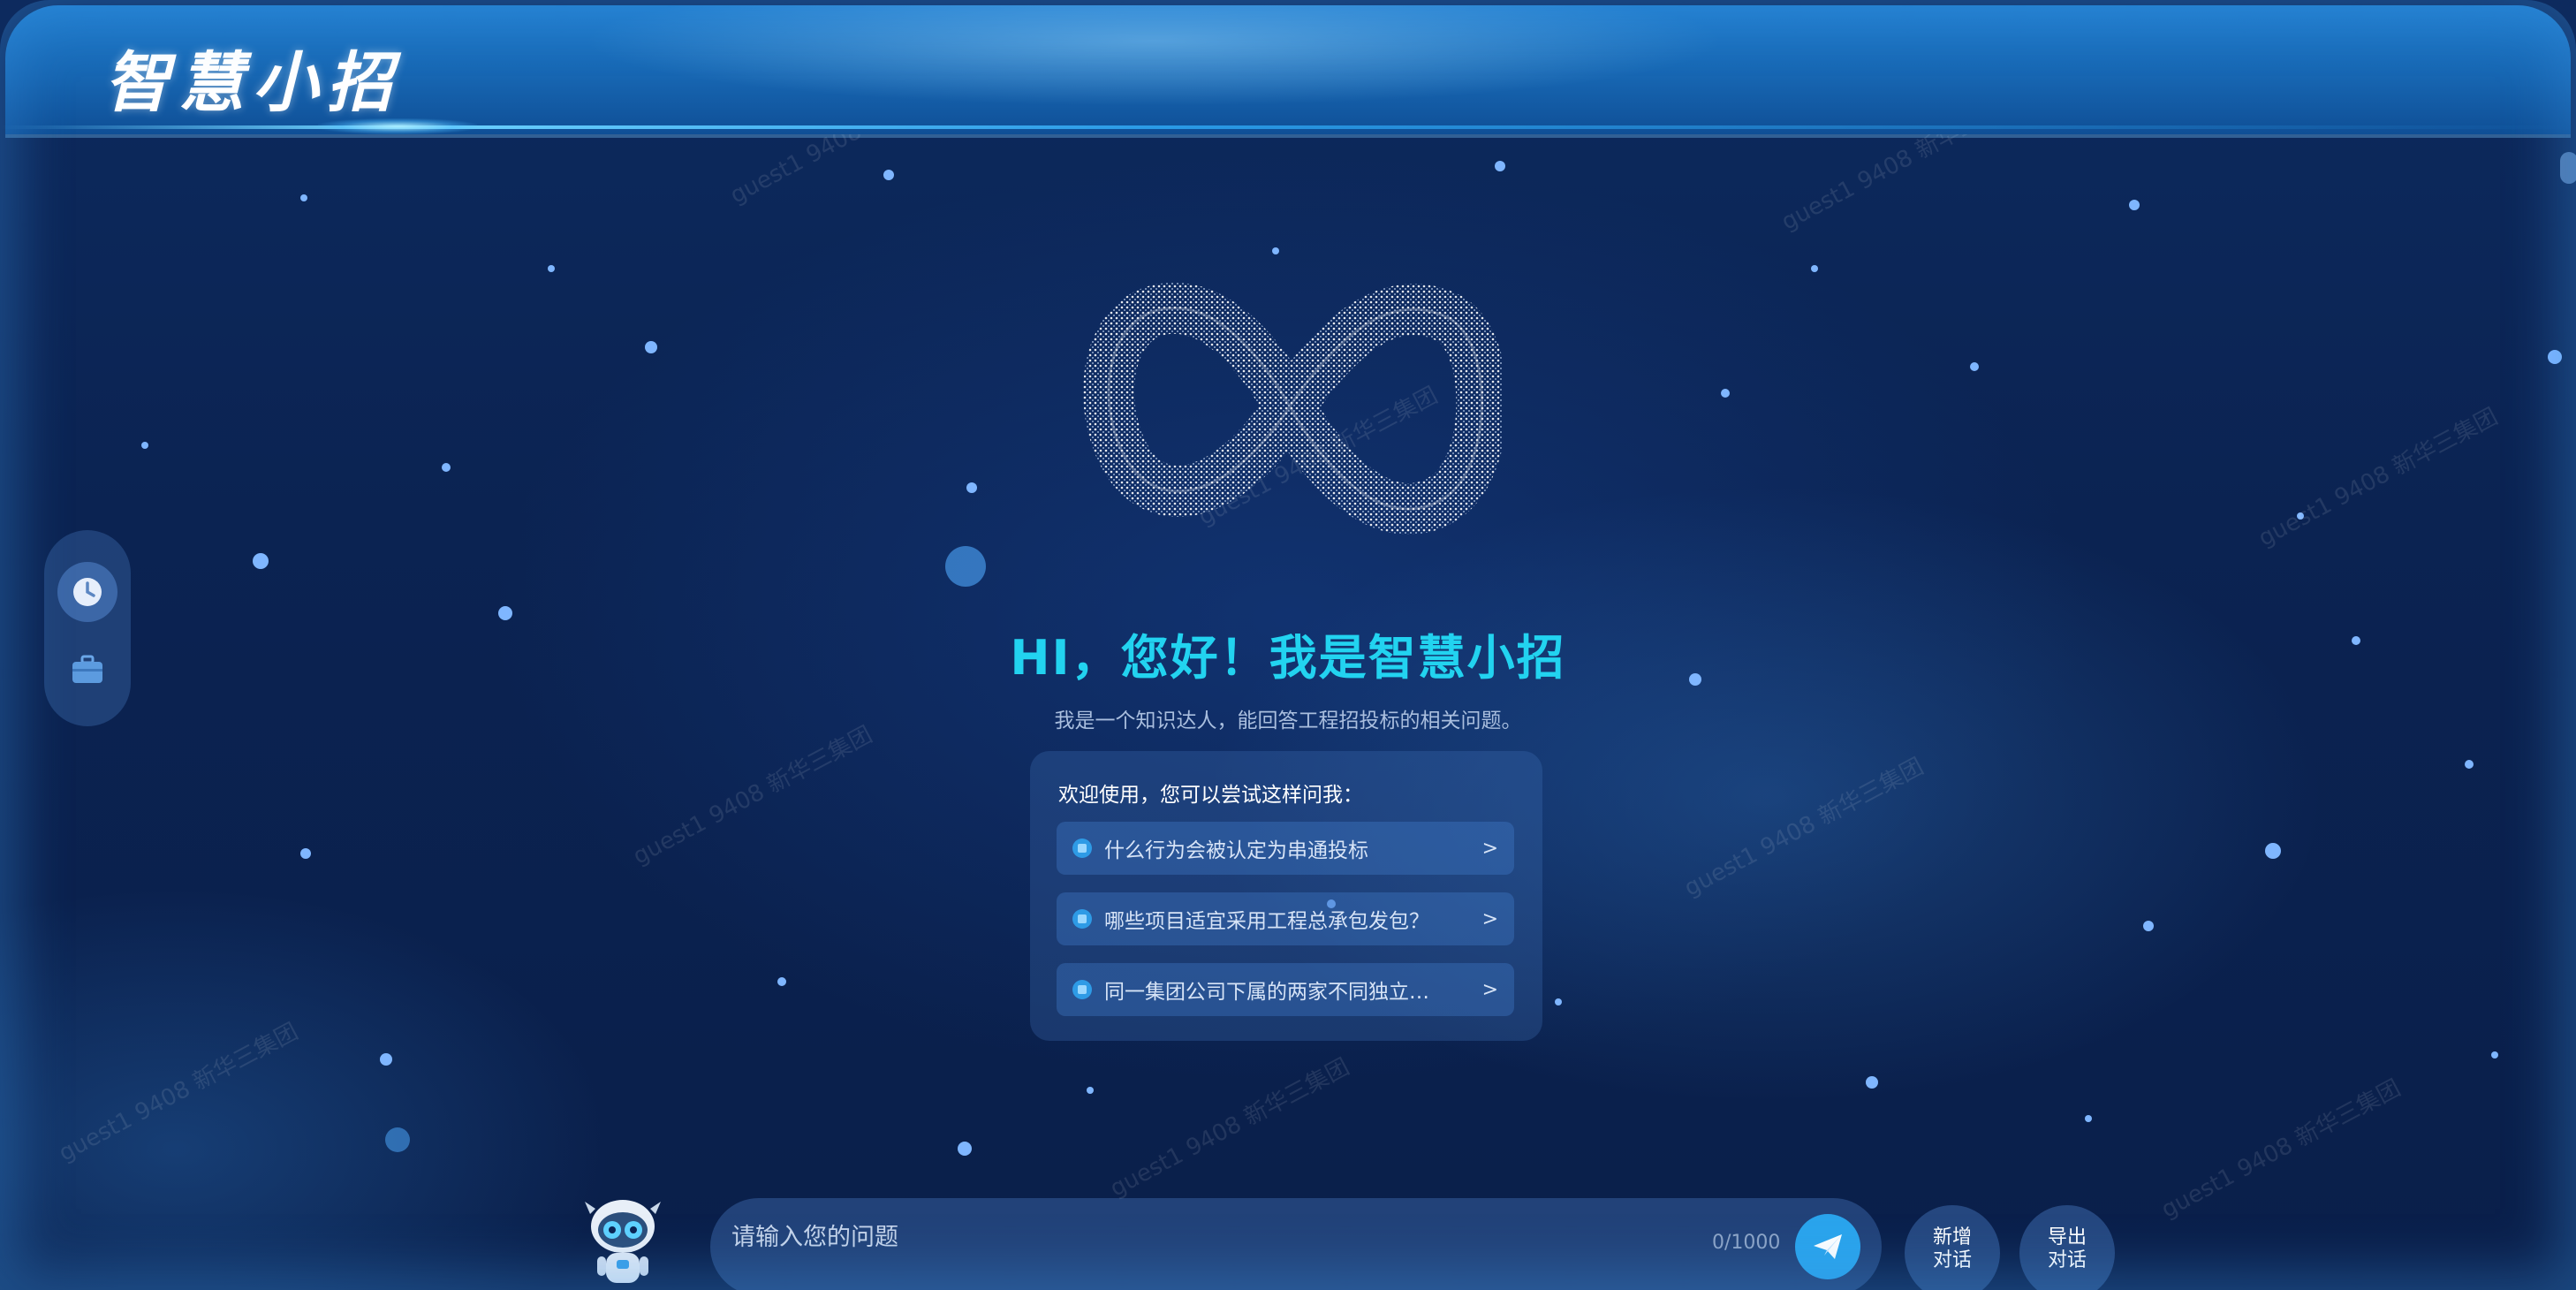 Image resolution: width=2576 pixels, height=1290 pixels. What do you see at coordinates (1288, 721) in the screenshot?
I see `greeting-subtitle: 我是一个知识达人，能回答工程招投标的相关问题。` at bounding box center [1288, 721].